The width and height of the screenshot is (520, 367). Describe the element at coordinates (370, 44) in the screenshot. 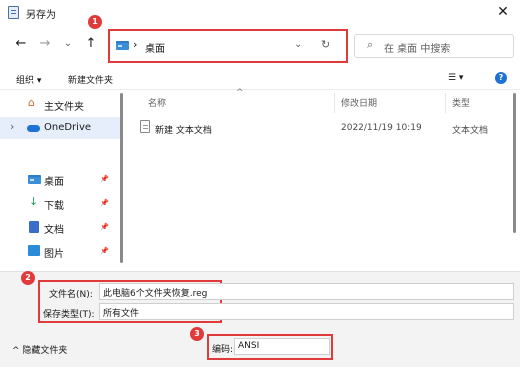

I see `search-icon: ⌕` at that location.